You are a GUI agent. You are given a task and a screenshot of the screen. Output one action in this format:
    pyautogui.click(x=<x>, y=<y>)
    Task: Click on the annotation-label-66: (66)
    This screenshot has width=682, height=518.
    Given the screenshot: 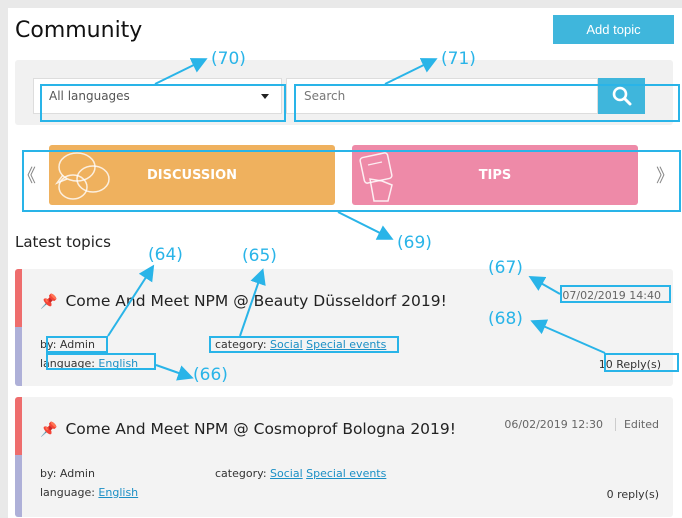 What is the action you would take?
    pyautogui.click(x=210, y=375)
    